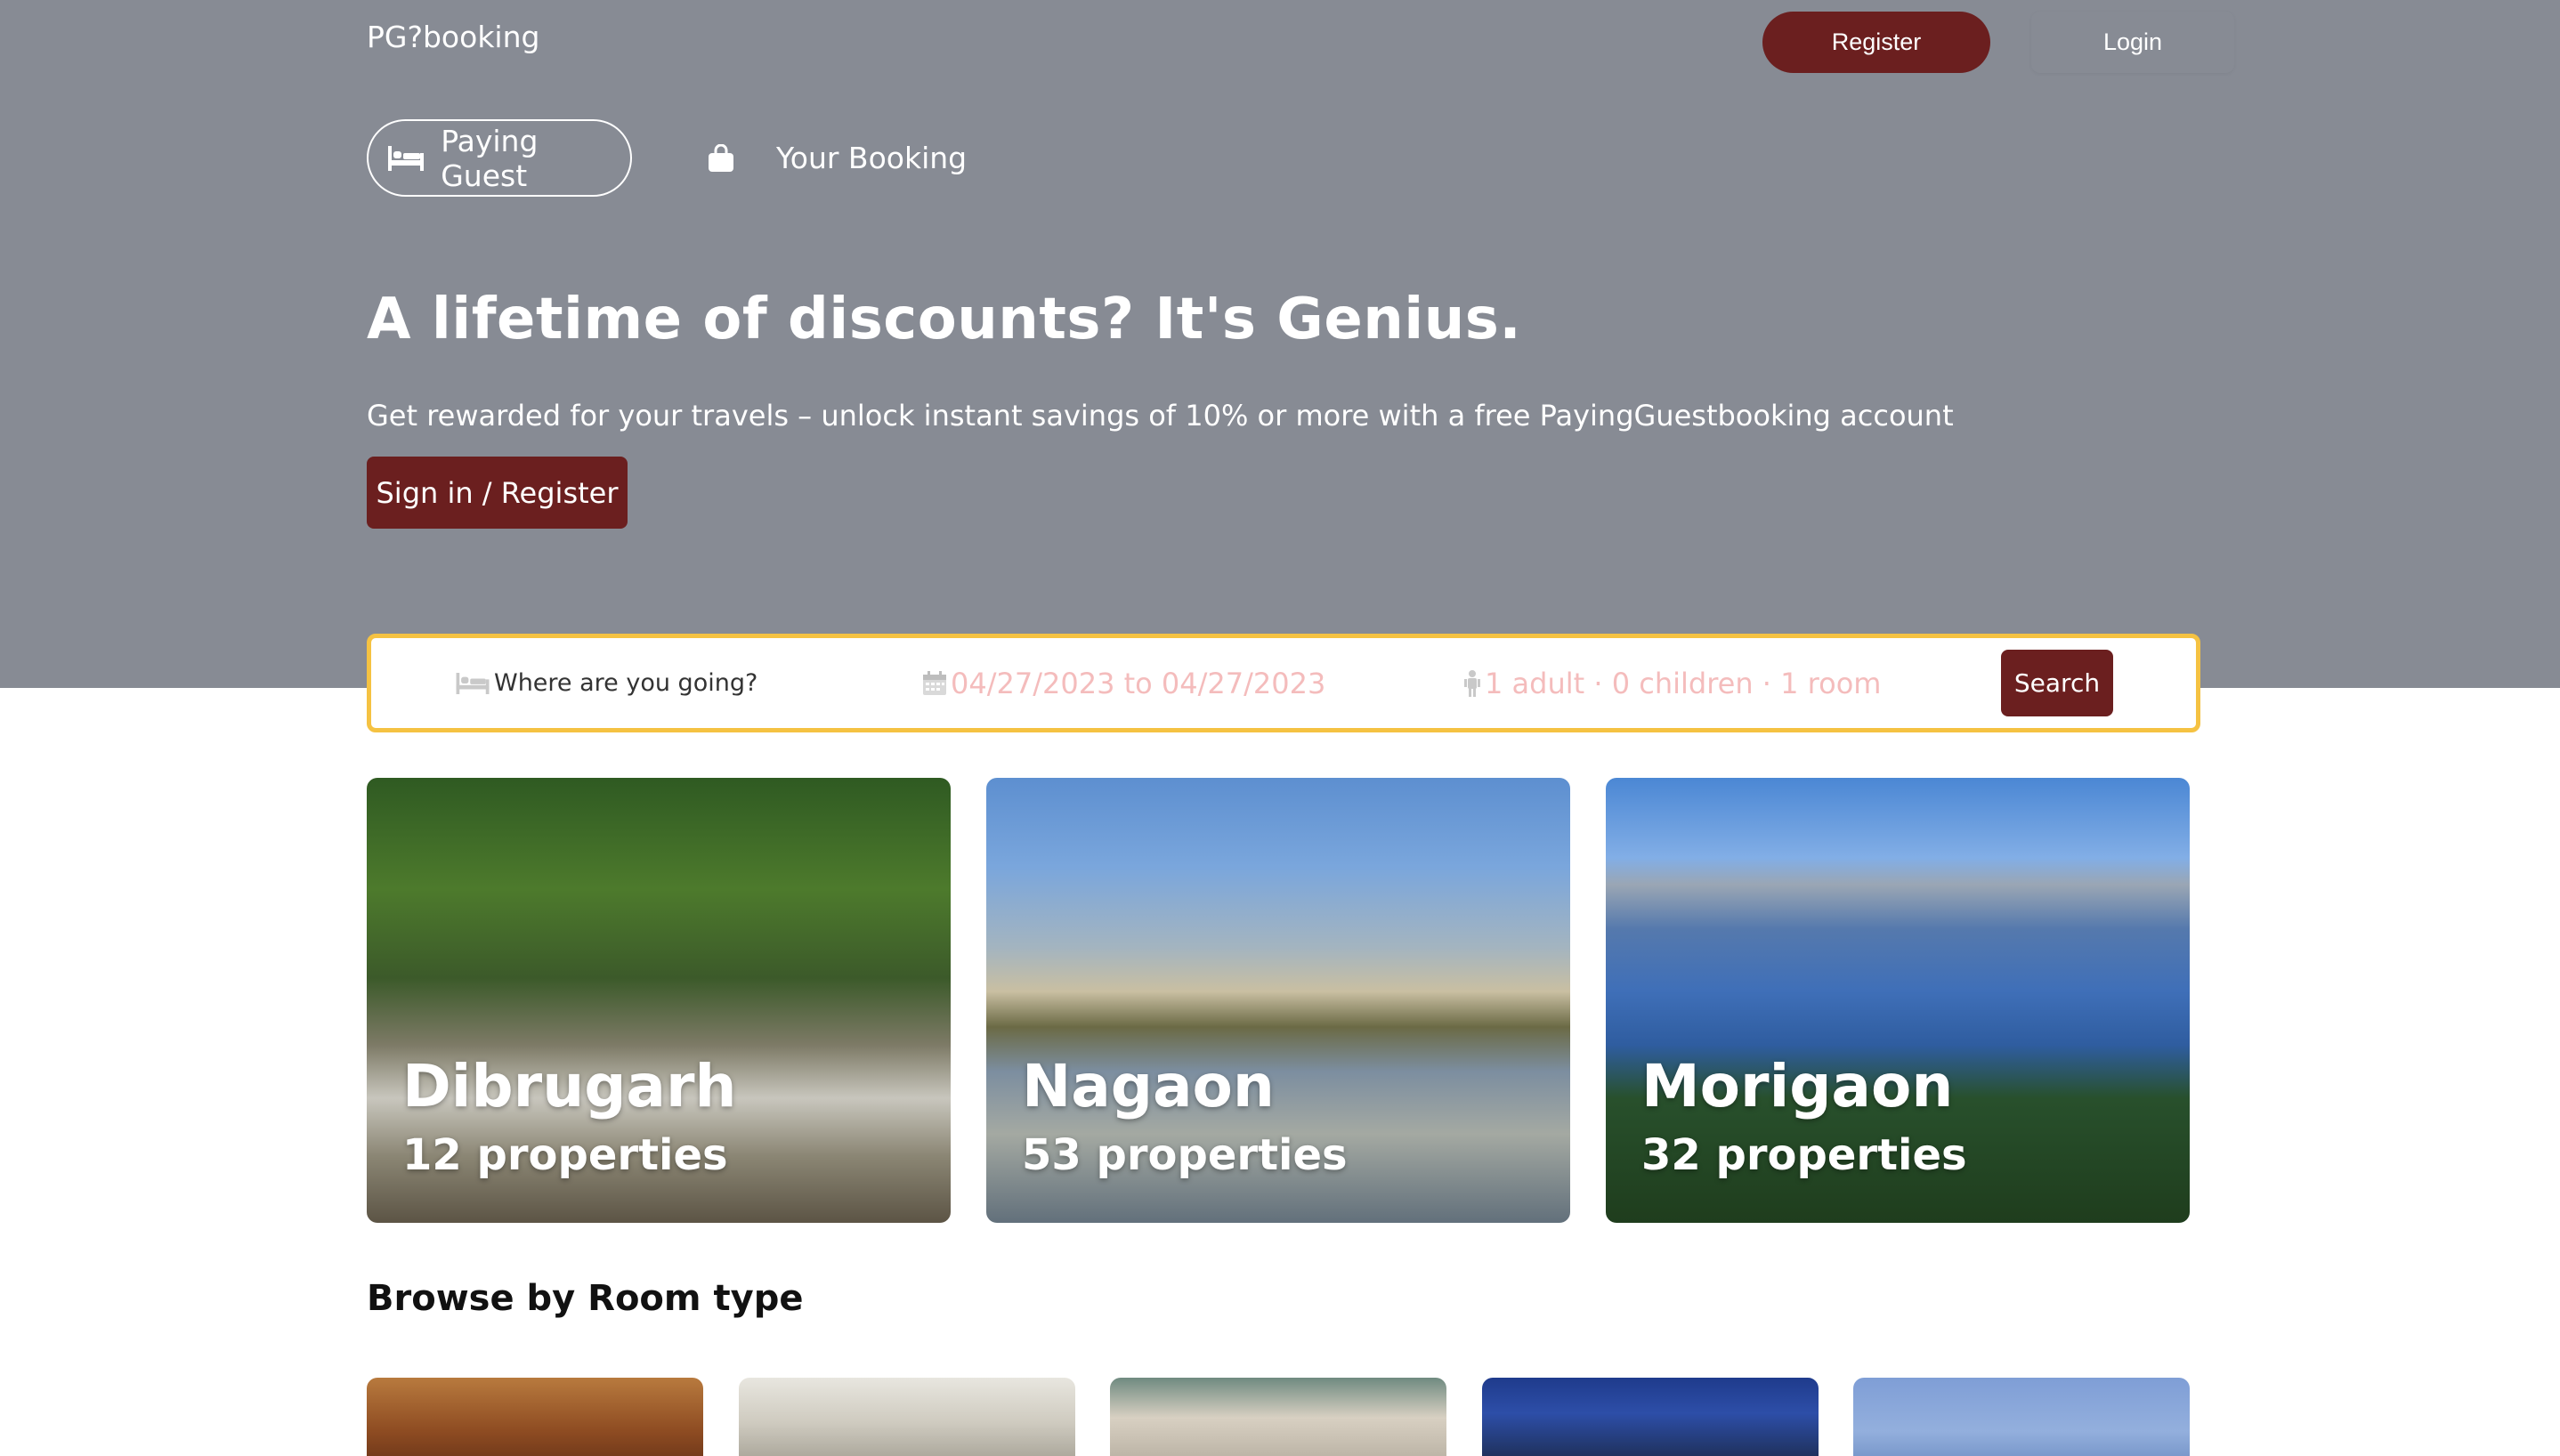  Describe the element at coordinates (1804, 1155) in the screenshot. I see `property-count: 32 properties` at that location.